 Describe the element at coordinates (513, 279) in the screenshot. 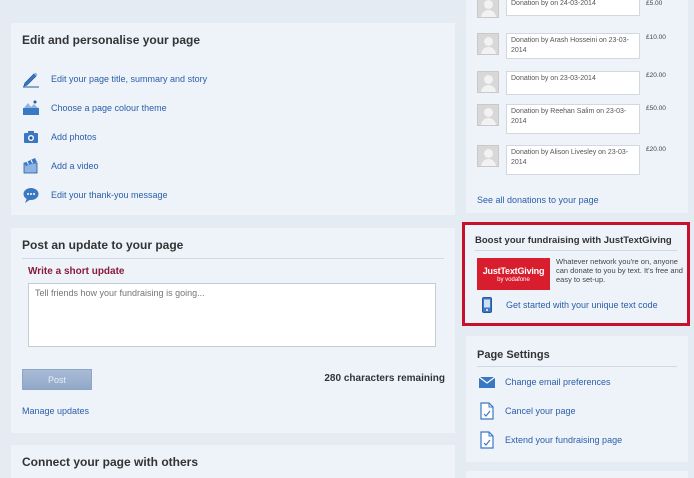

I see `logo-line-2: by vodafone` at that location.